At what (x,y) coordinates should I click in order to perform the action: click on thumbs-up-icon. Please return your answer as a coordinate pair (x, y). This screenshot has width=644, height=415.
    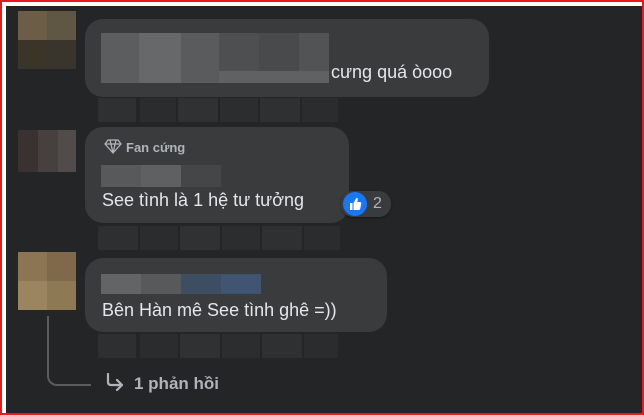
    Looking at the image, I should click on (355, 204).